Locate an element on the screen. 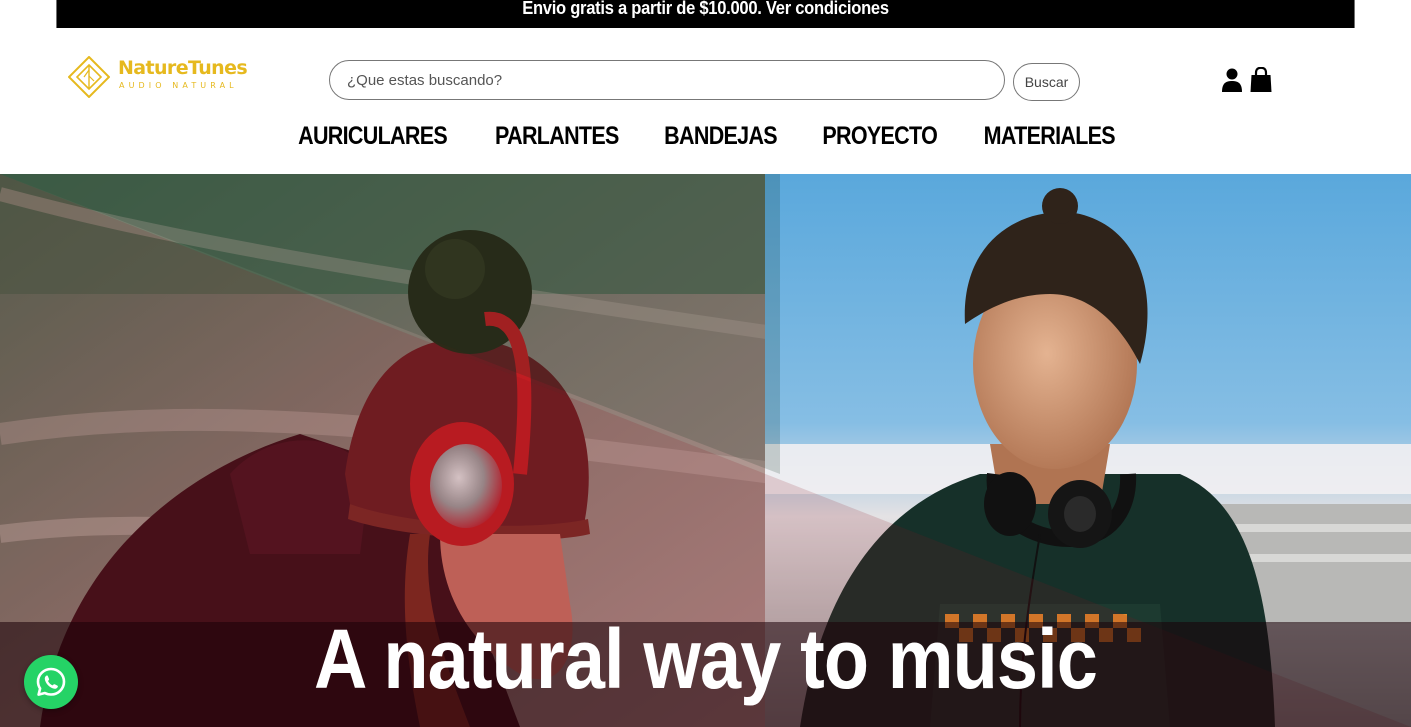 The width and height of the screenshot is (1411, 727). hero-headline: A natural way to music is located at coordinates (705, 659).